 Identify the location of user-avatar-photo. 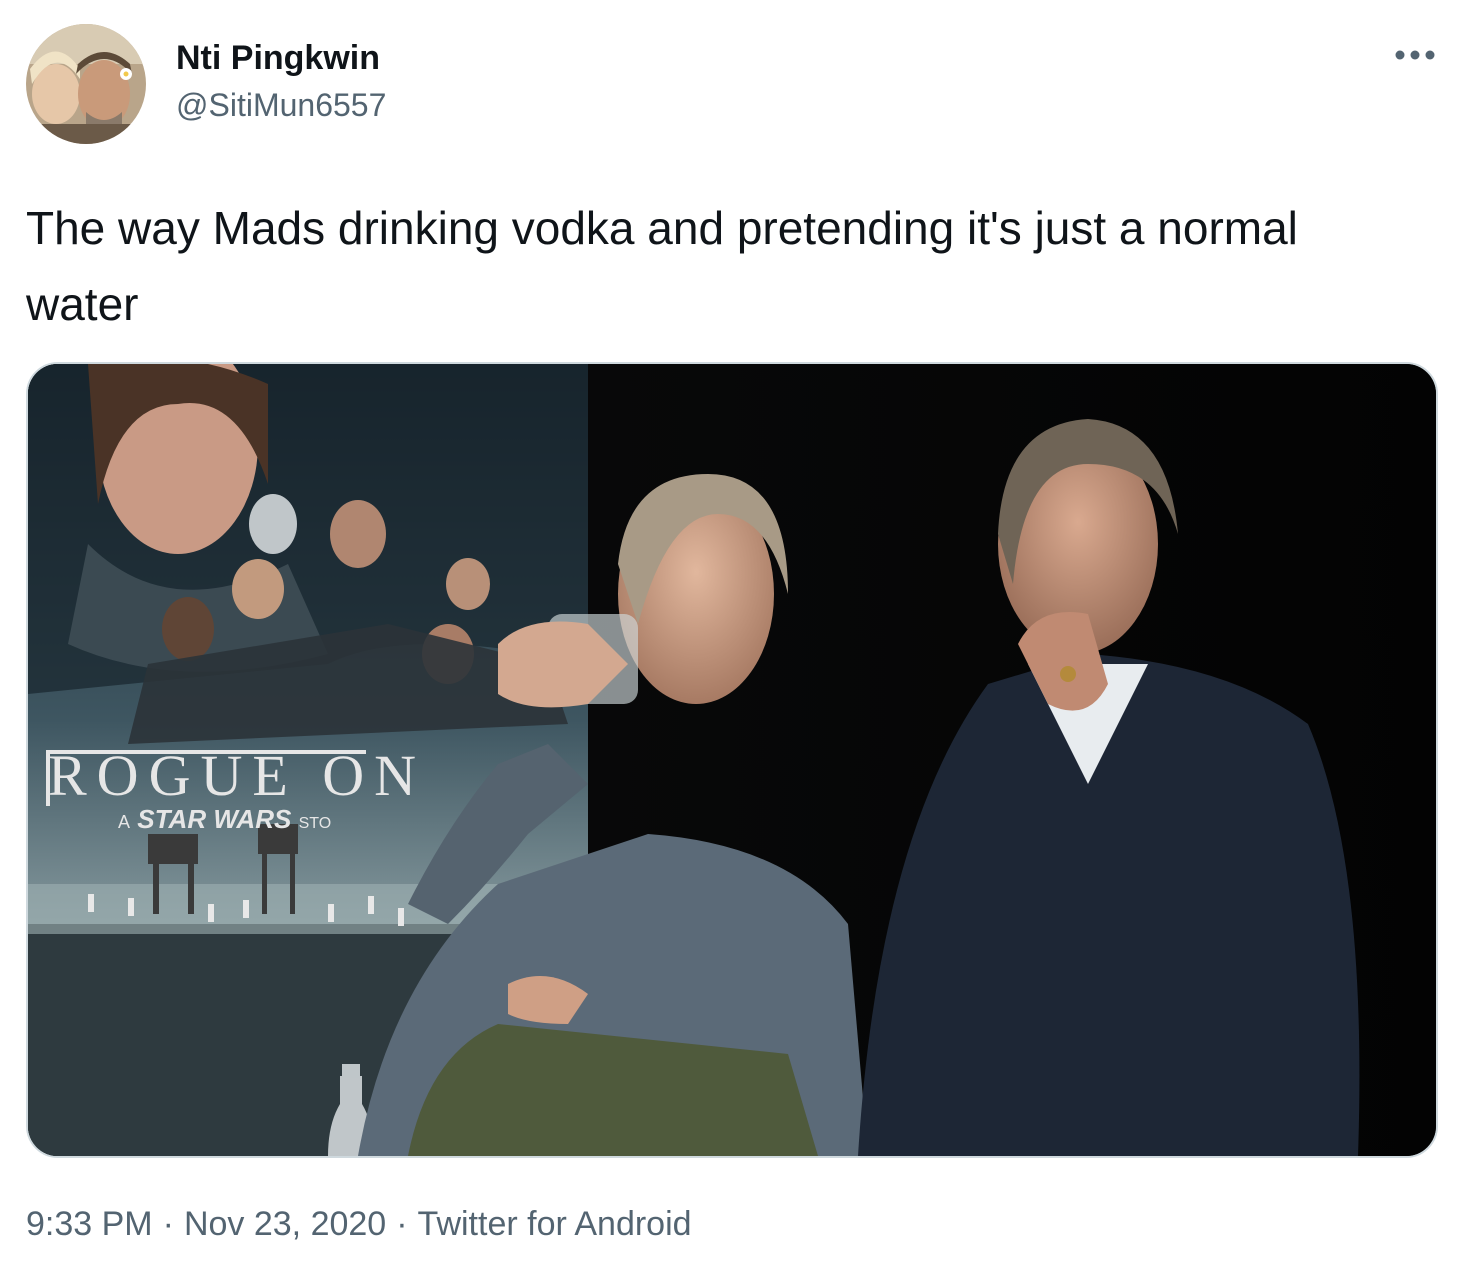
(86, 84).